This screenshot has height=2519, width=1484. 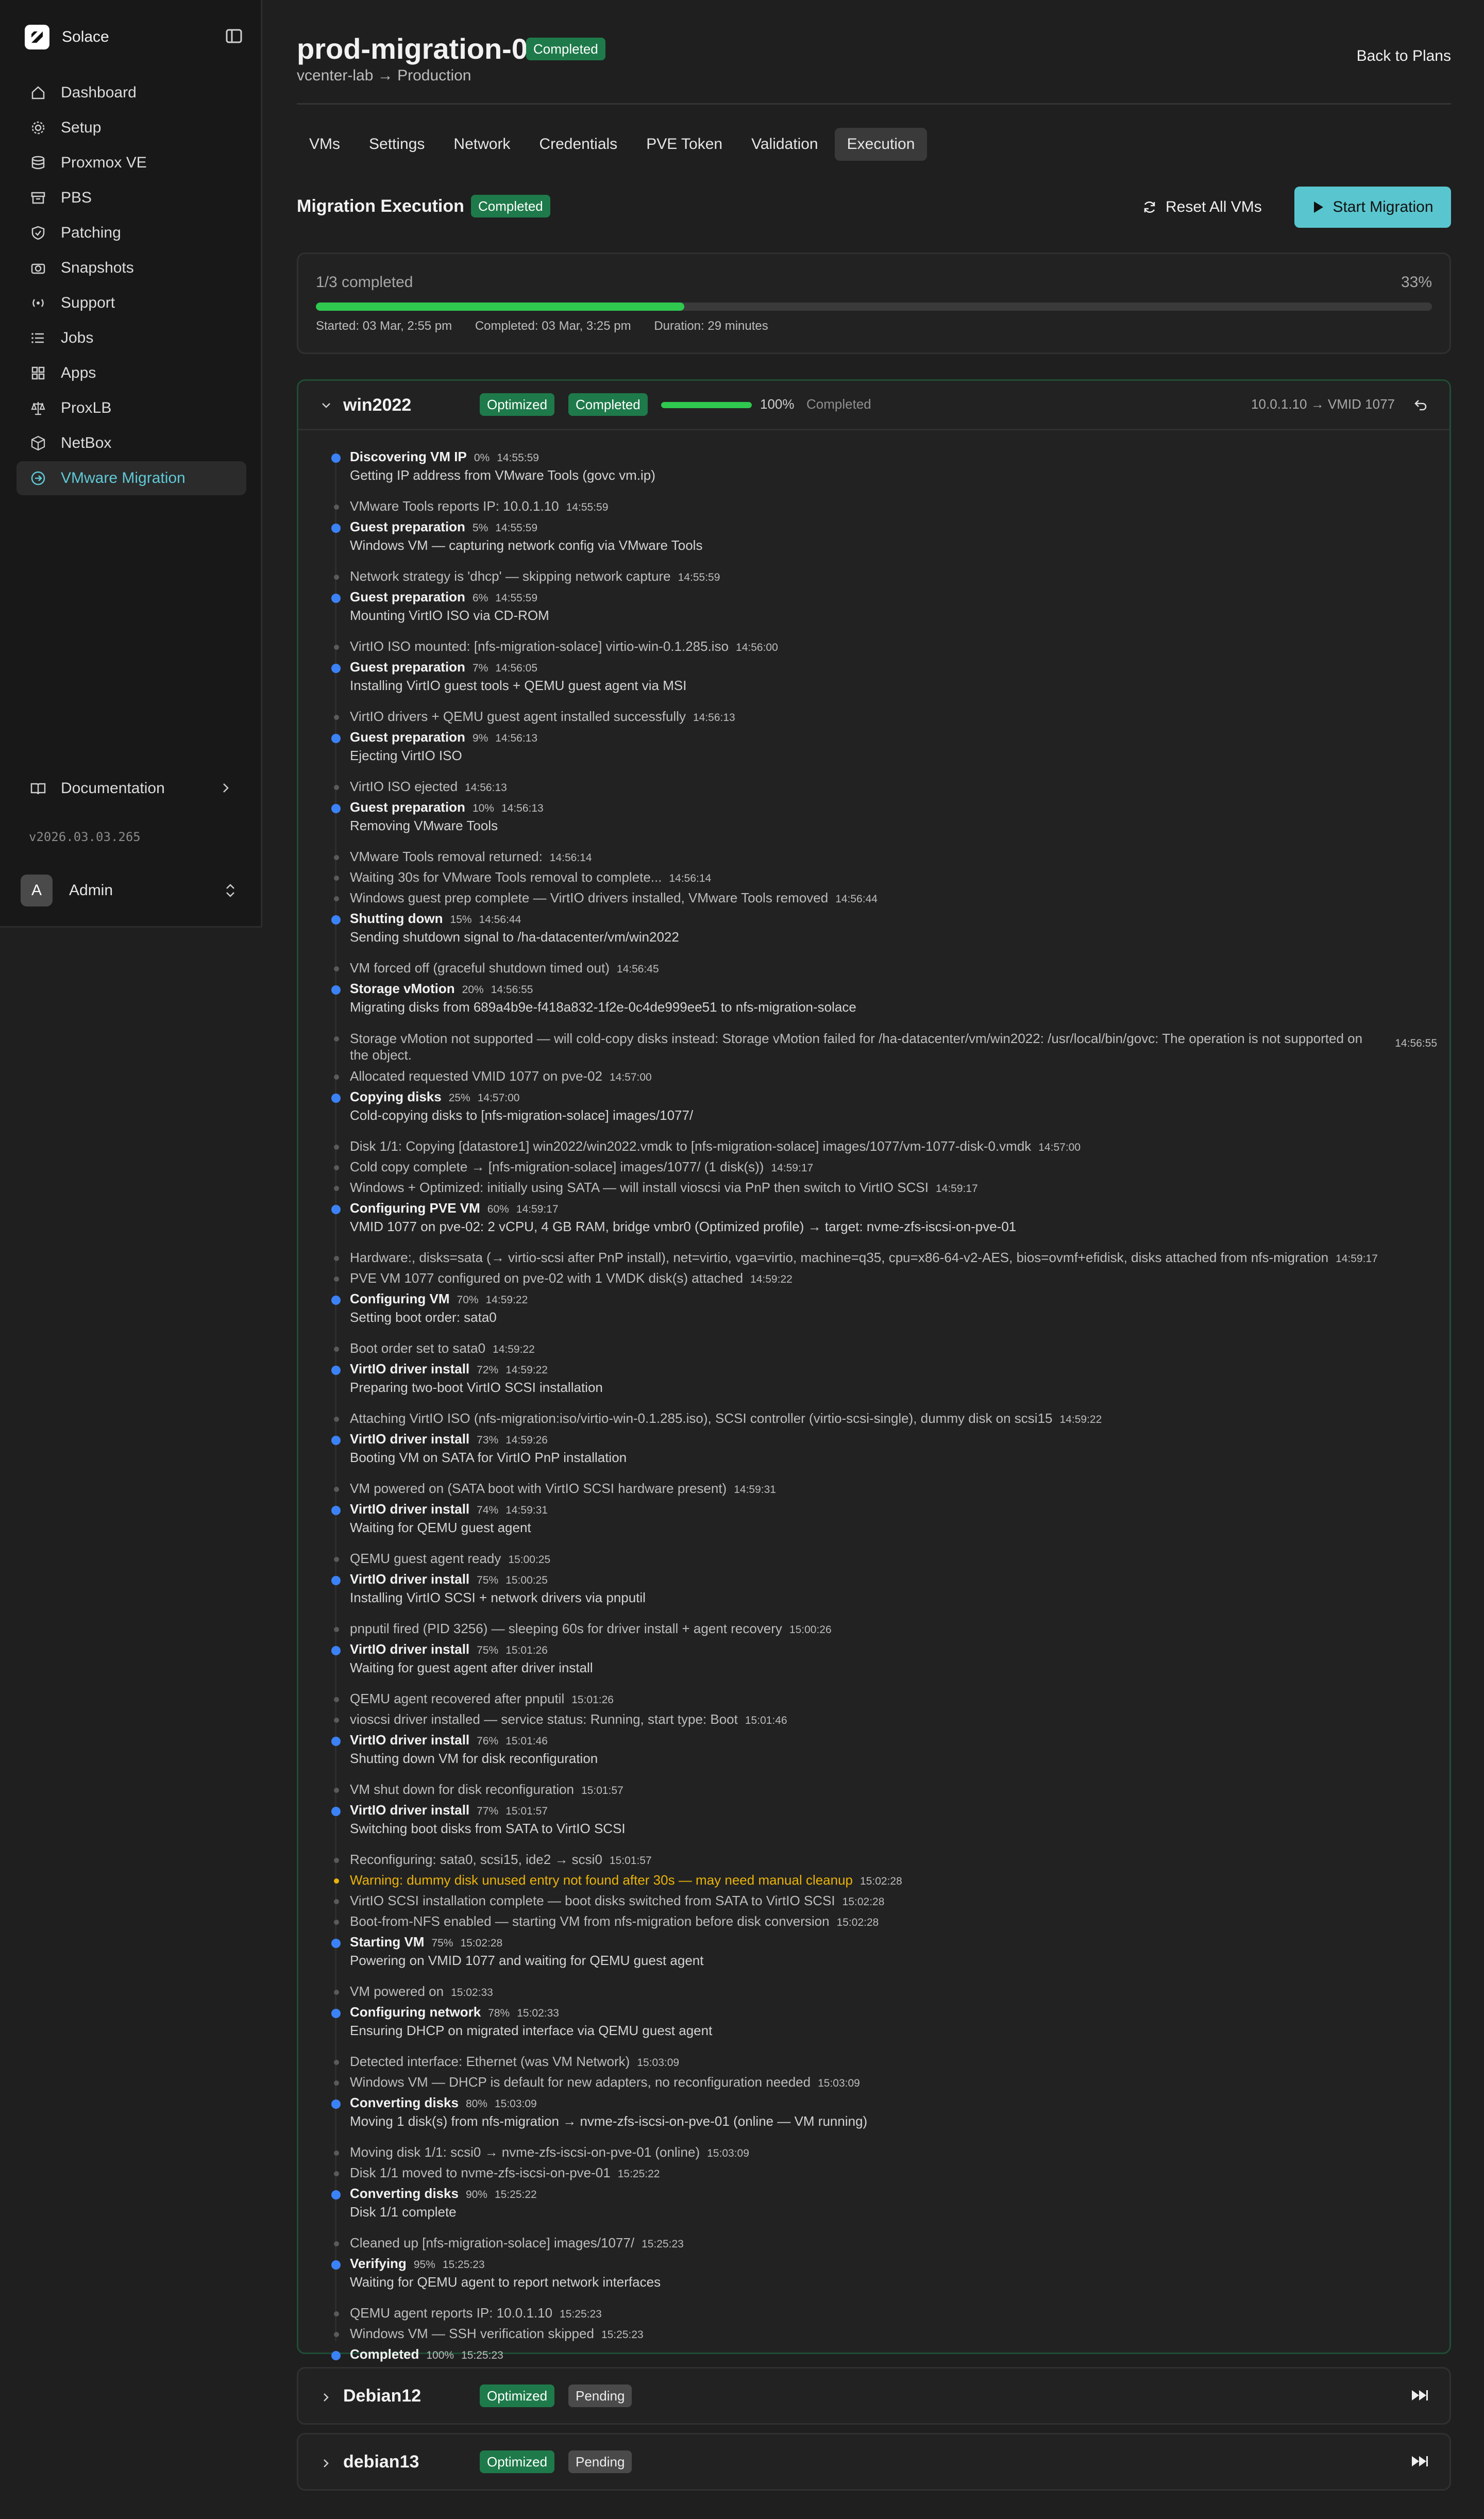 I want to click on brand: Solace, so click(x=67, y=37).